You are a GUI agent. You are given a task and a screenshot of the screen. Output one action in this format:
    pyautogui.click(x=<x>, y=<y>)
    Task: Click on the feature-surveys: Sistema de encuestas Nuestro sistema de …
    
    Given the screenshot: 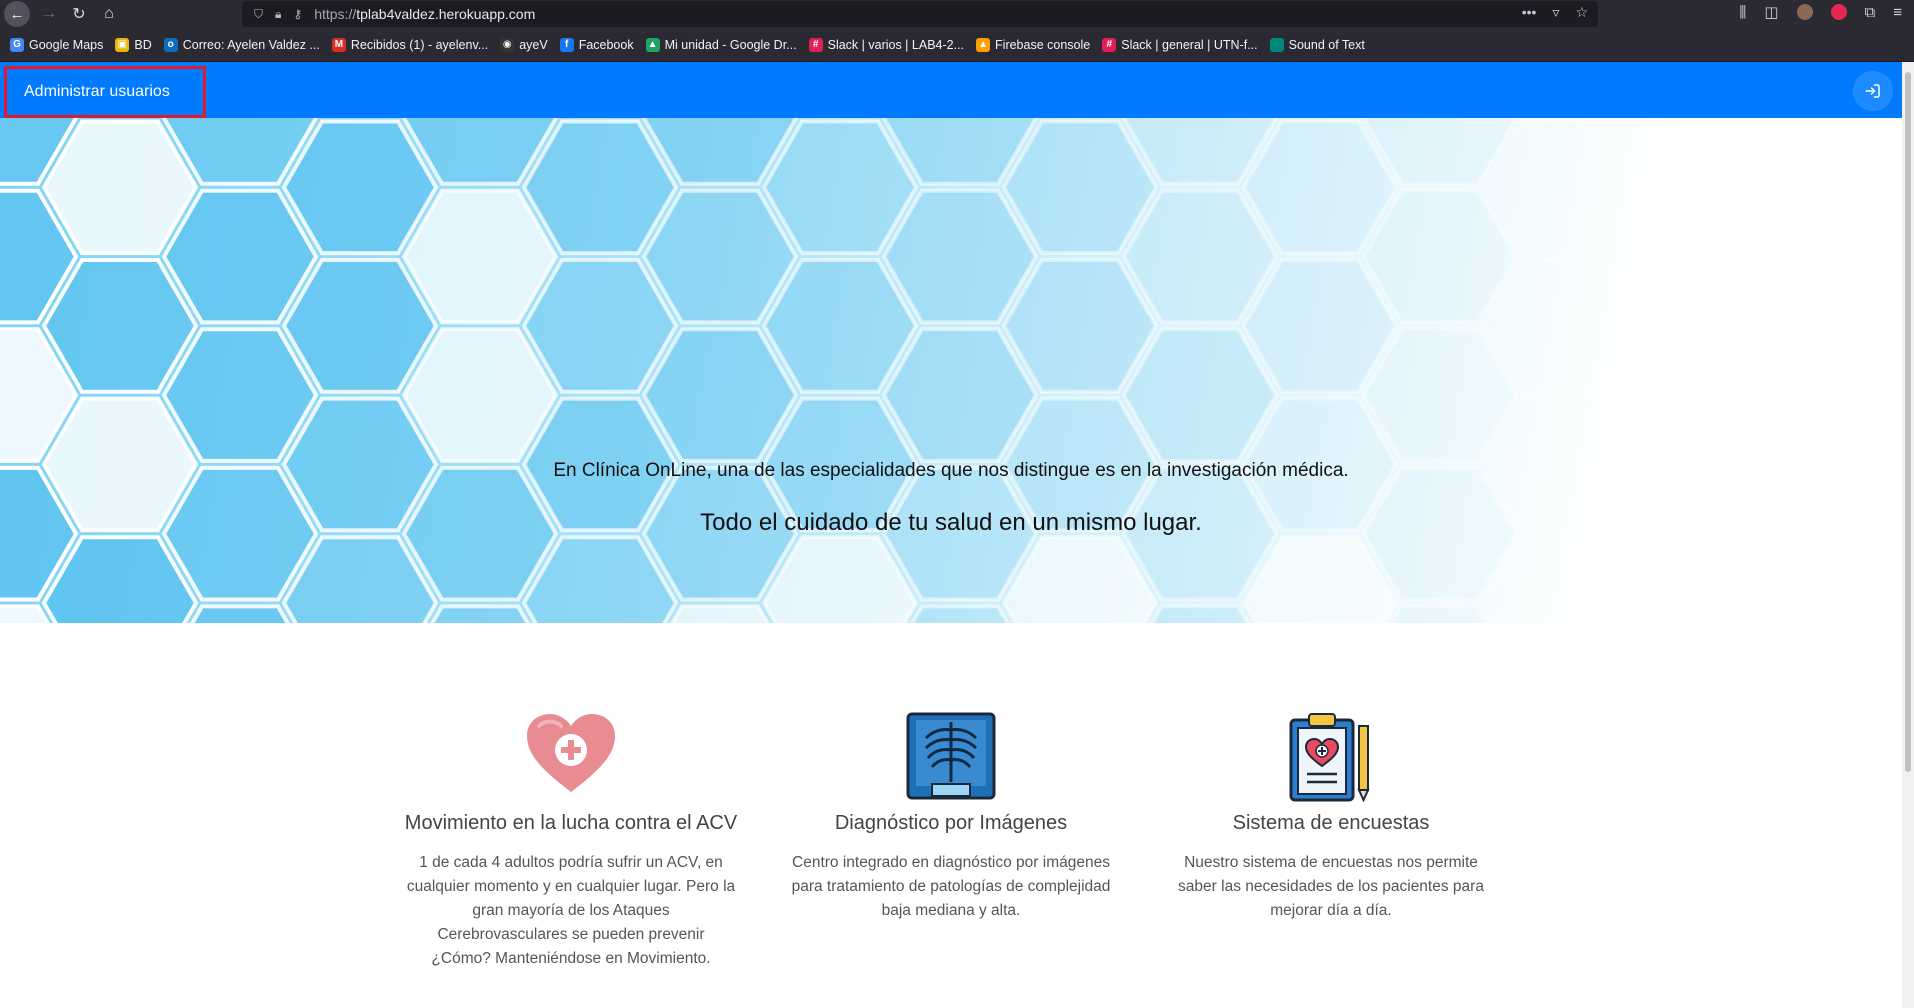 What is the action you would take?
    pyautogui.click(x=1331, y=817)
    